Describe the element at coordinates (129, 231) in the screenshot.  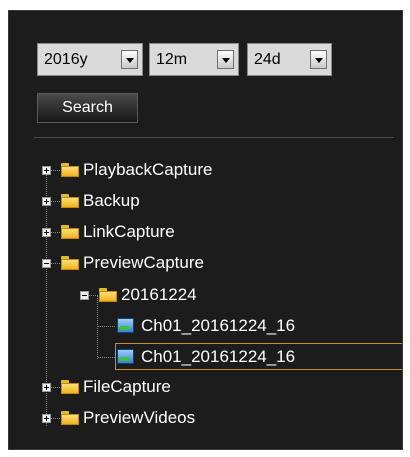
I see `tree-item-label: LinkCapture` at that location.